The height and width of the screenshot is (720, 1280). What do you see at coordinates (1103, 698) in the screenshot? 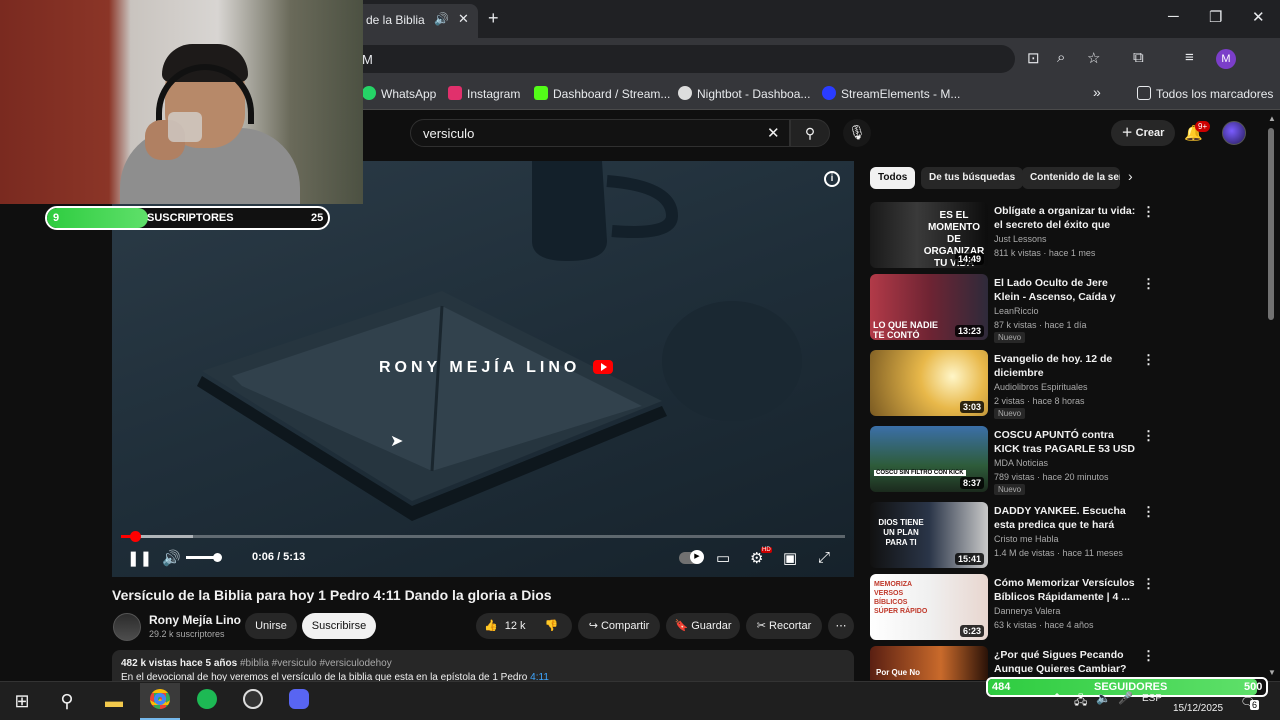
I see `volume-tray-icon: 🔈` at bounding box center [1103, 698].